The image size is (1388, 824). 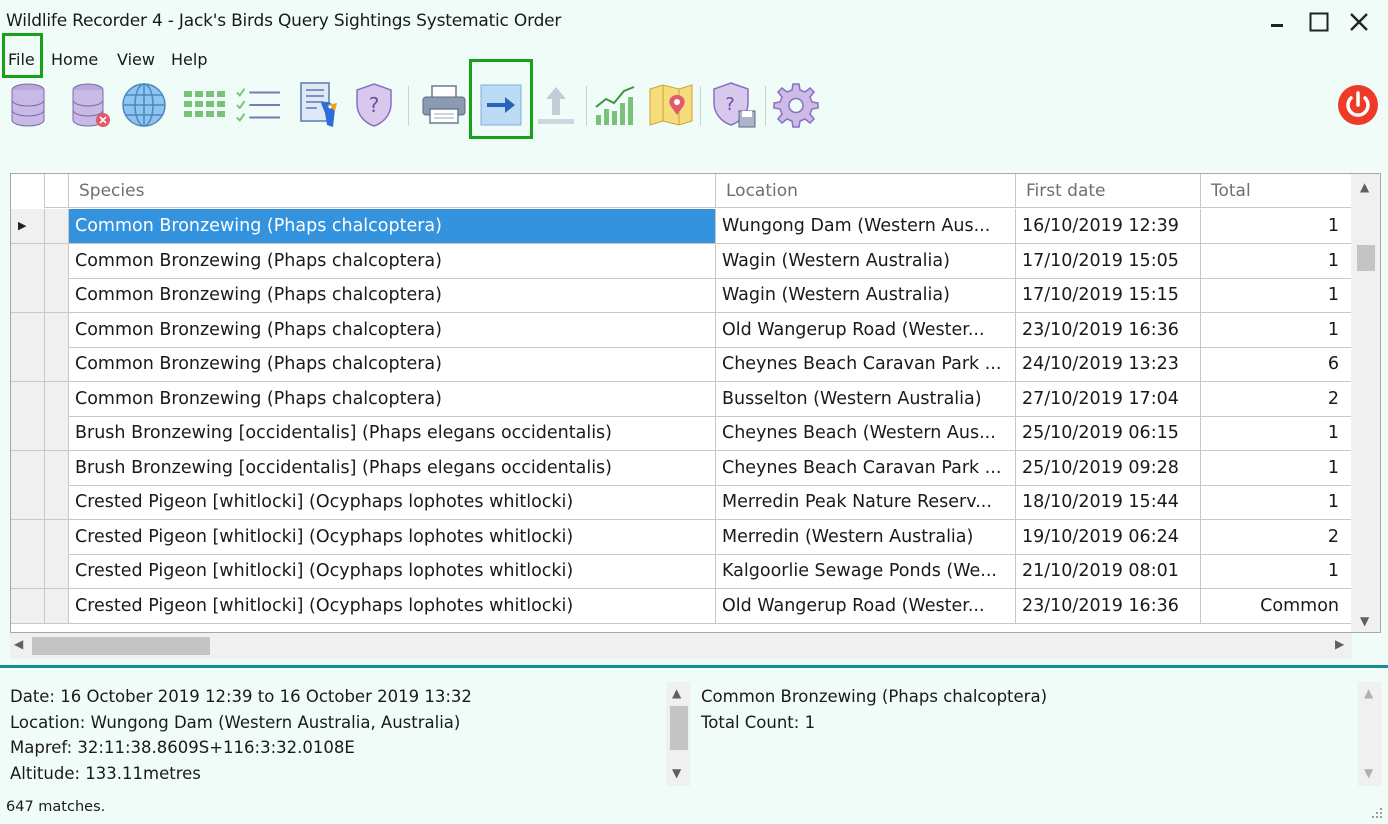 I want to click on resize-grip-icon, so click(x=1377, y=813).